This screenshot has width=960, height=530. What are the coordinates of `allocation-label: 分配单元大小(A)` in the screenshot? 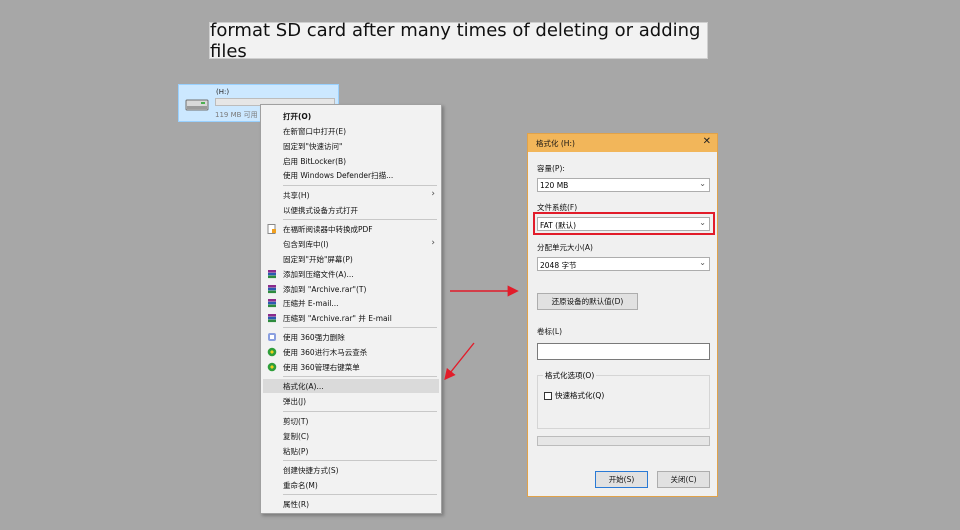 It's located at (565, 247).